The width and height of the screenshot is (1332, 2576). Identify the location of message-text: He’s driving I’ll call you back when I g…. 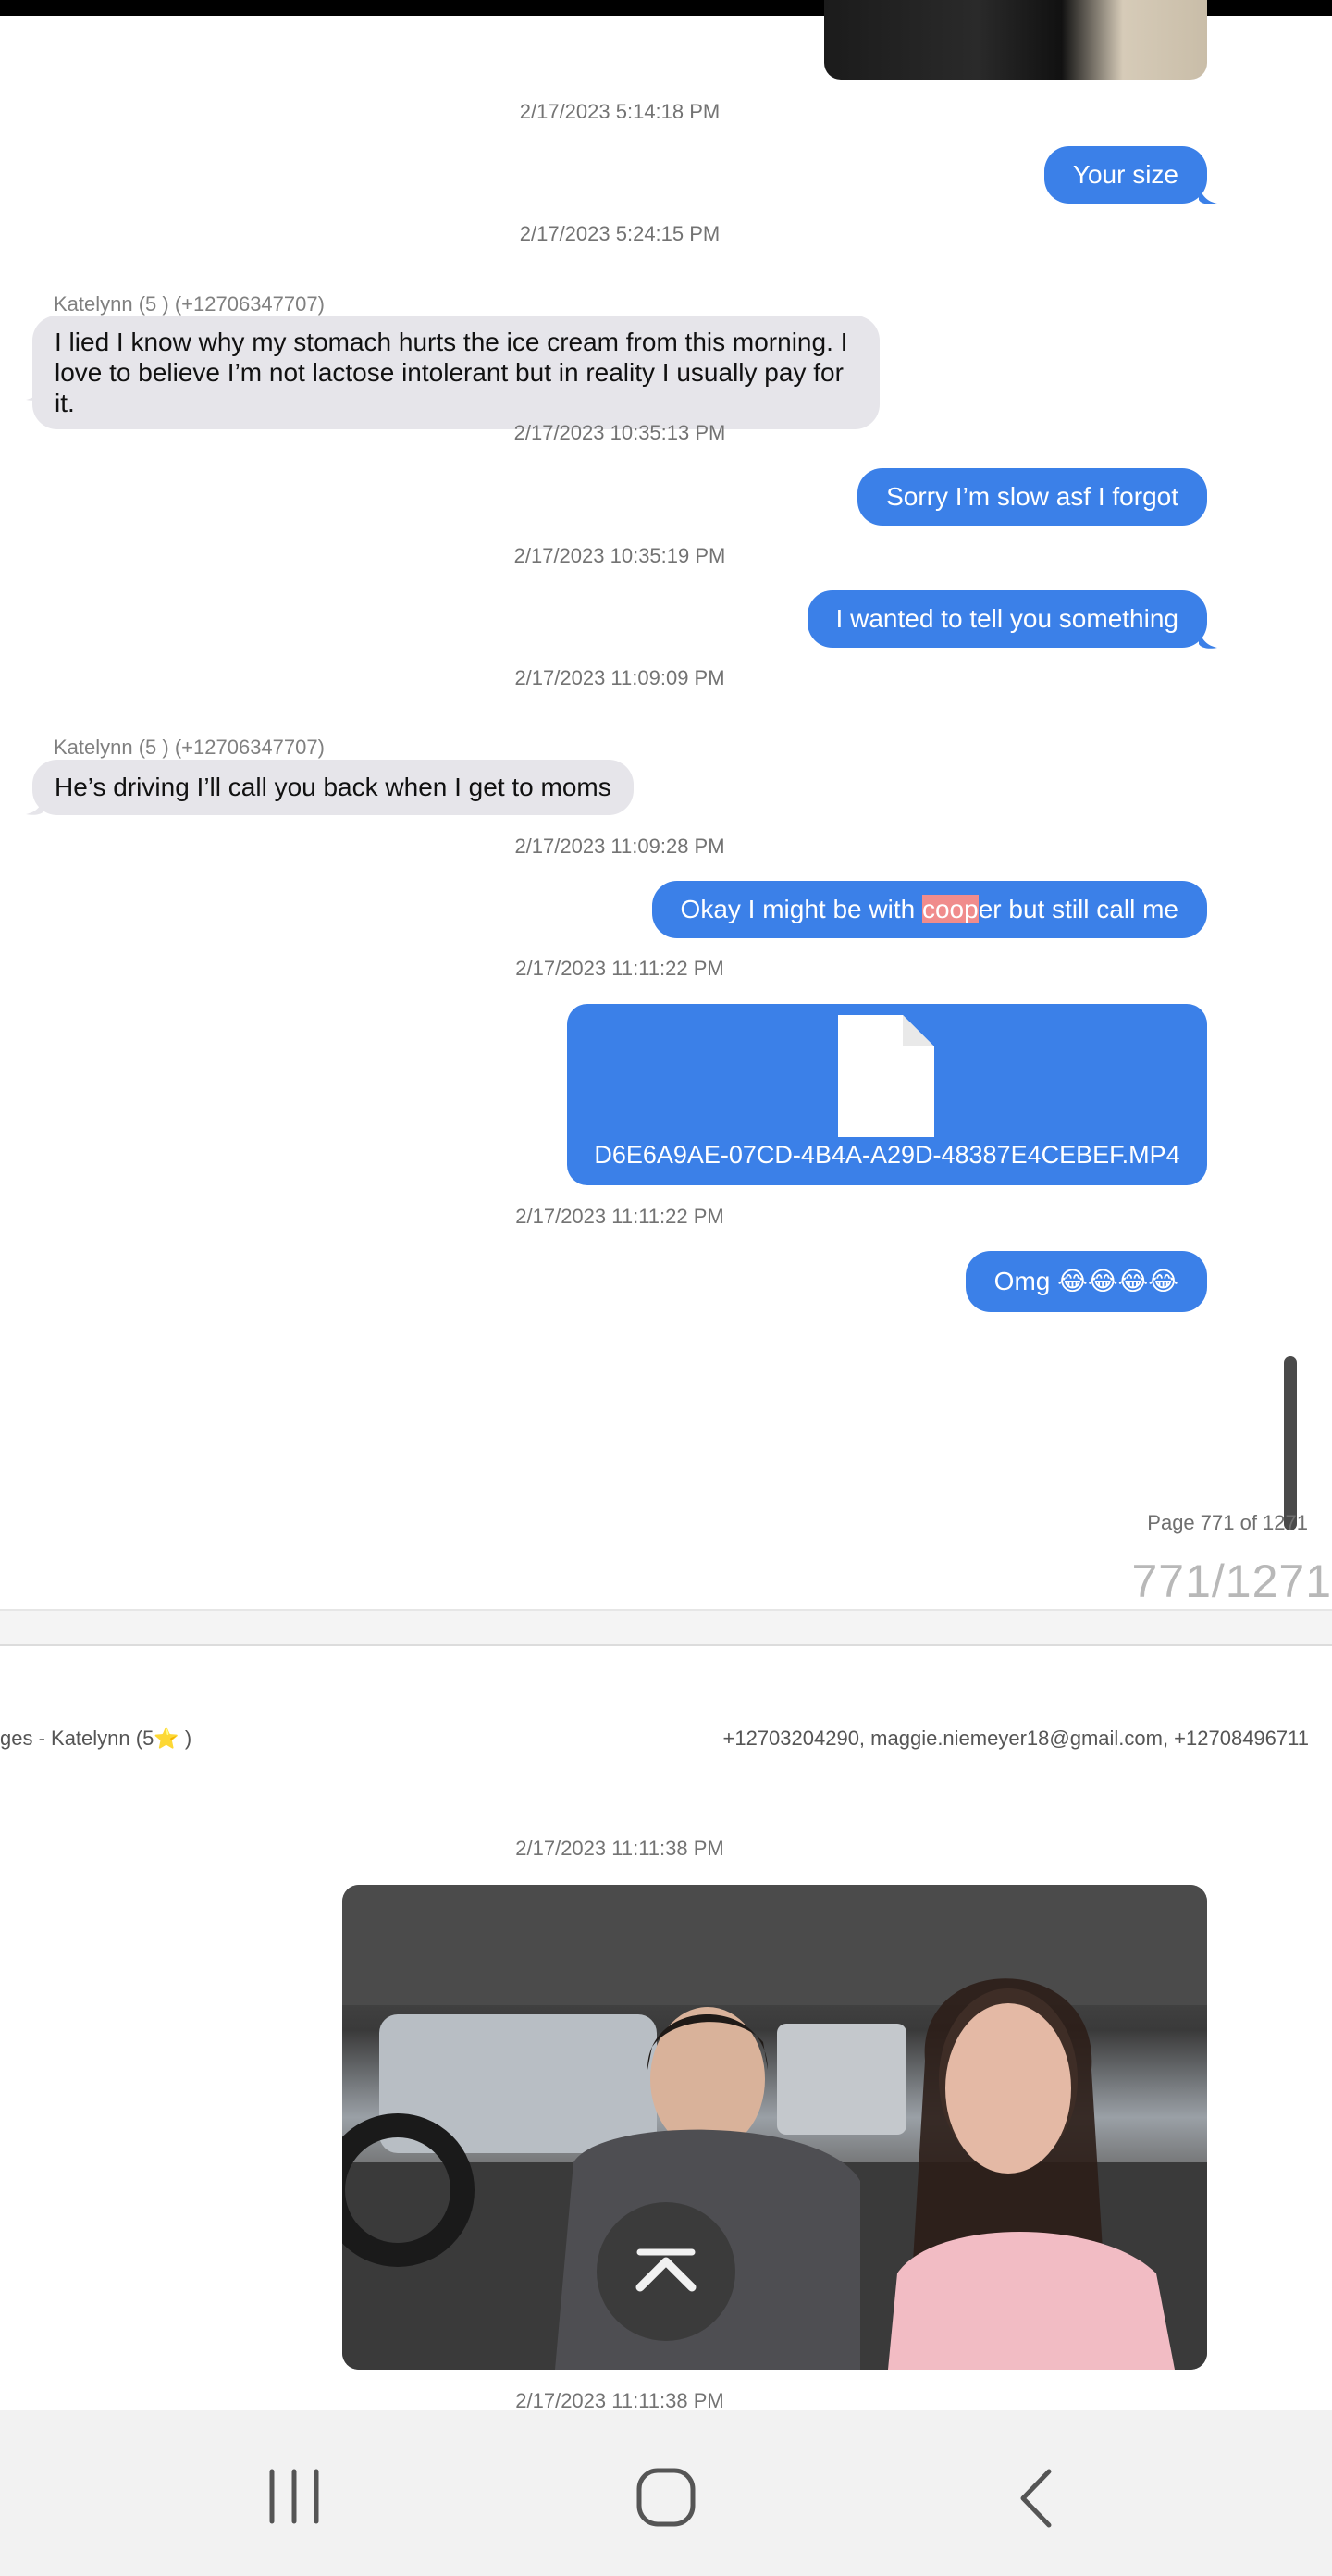
(333, 787).